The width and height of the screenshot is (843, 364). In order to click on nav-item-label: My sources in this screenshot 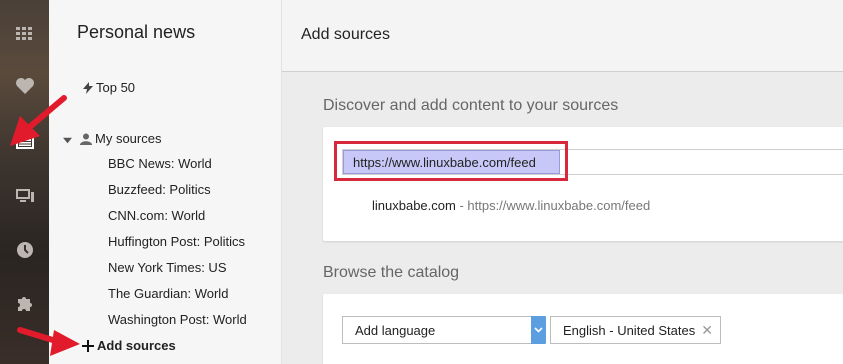, I will do `click(128, 138)`.